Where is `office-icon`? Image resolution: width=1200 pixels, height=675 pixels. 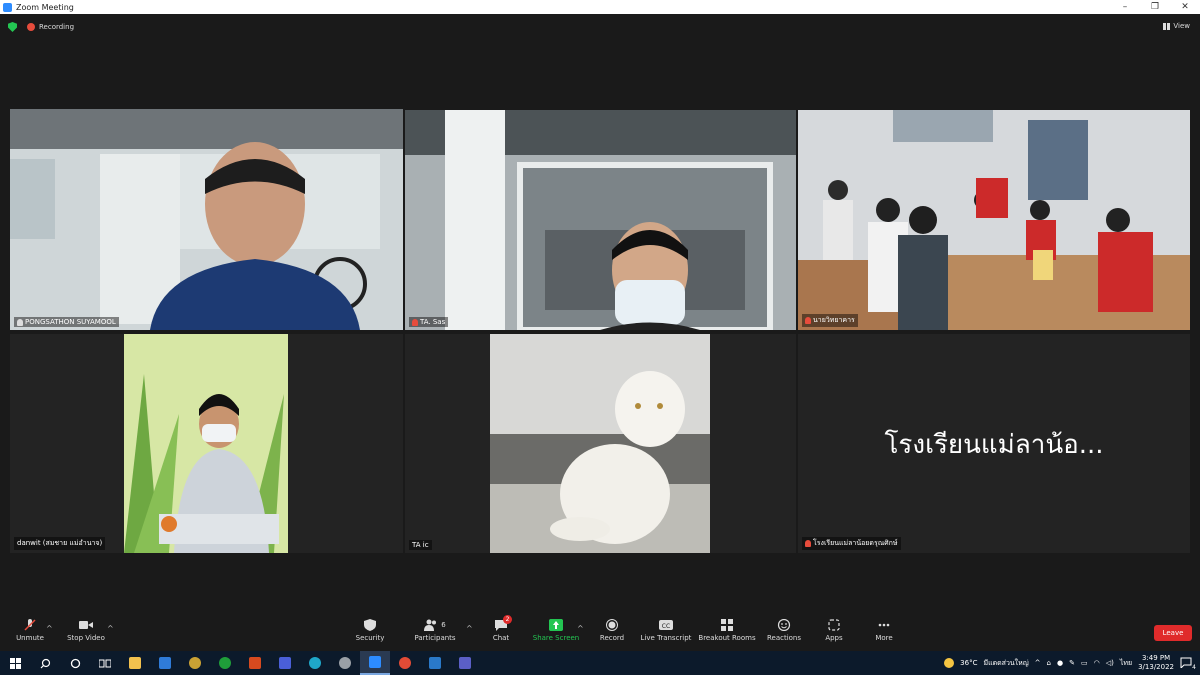
office-icon is located at coordinates (255, 663).